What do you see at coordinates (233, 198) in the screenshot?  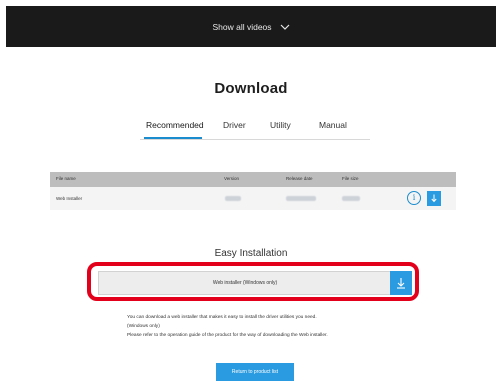 I see `version-cell-obscured` at bounding box center [233, 198].